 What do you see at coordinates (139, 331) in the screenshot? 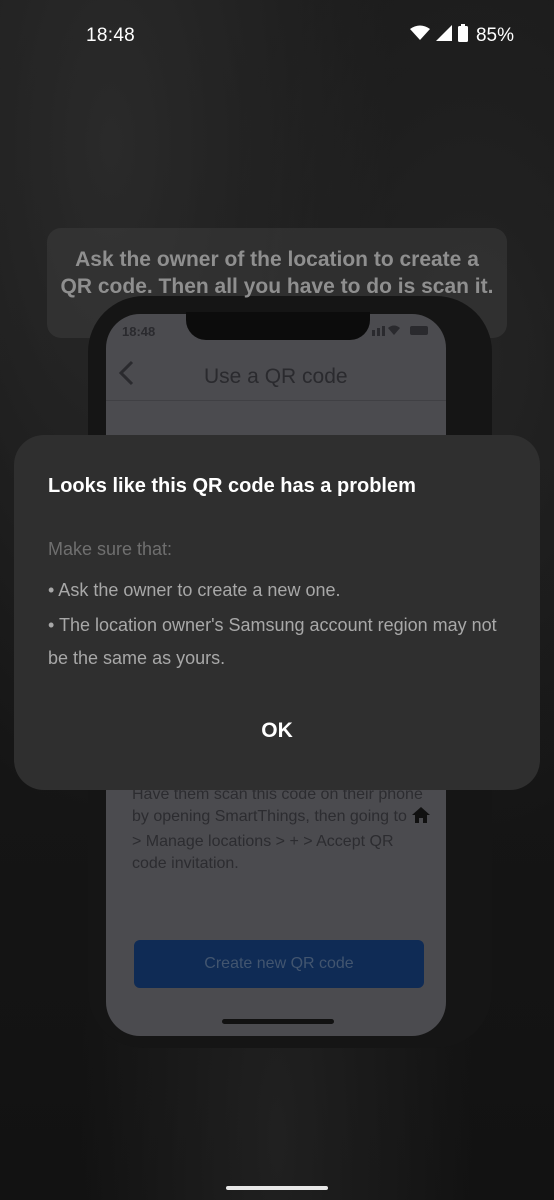
I see `photographed-phone-time: 18:48` at bounding box center [139, 331].